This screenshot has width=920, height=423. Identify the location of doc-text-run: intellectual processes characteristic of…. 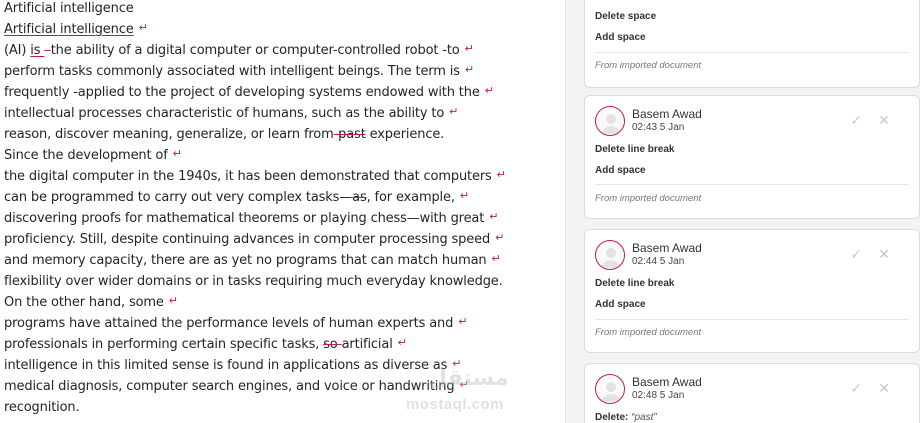
(224, 113).